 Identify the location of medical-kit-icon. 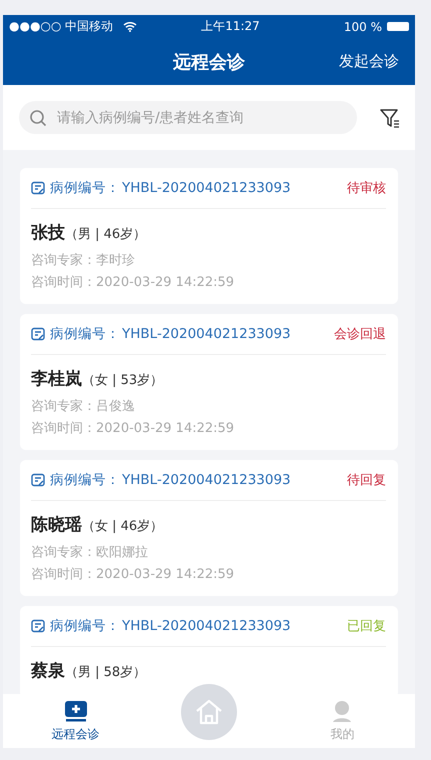
(76, 711).